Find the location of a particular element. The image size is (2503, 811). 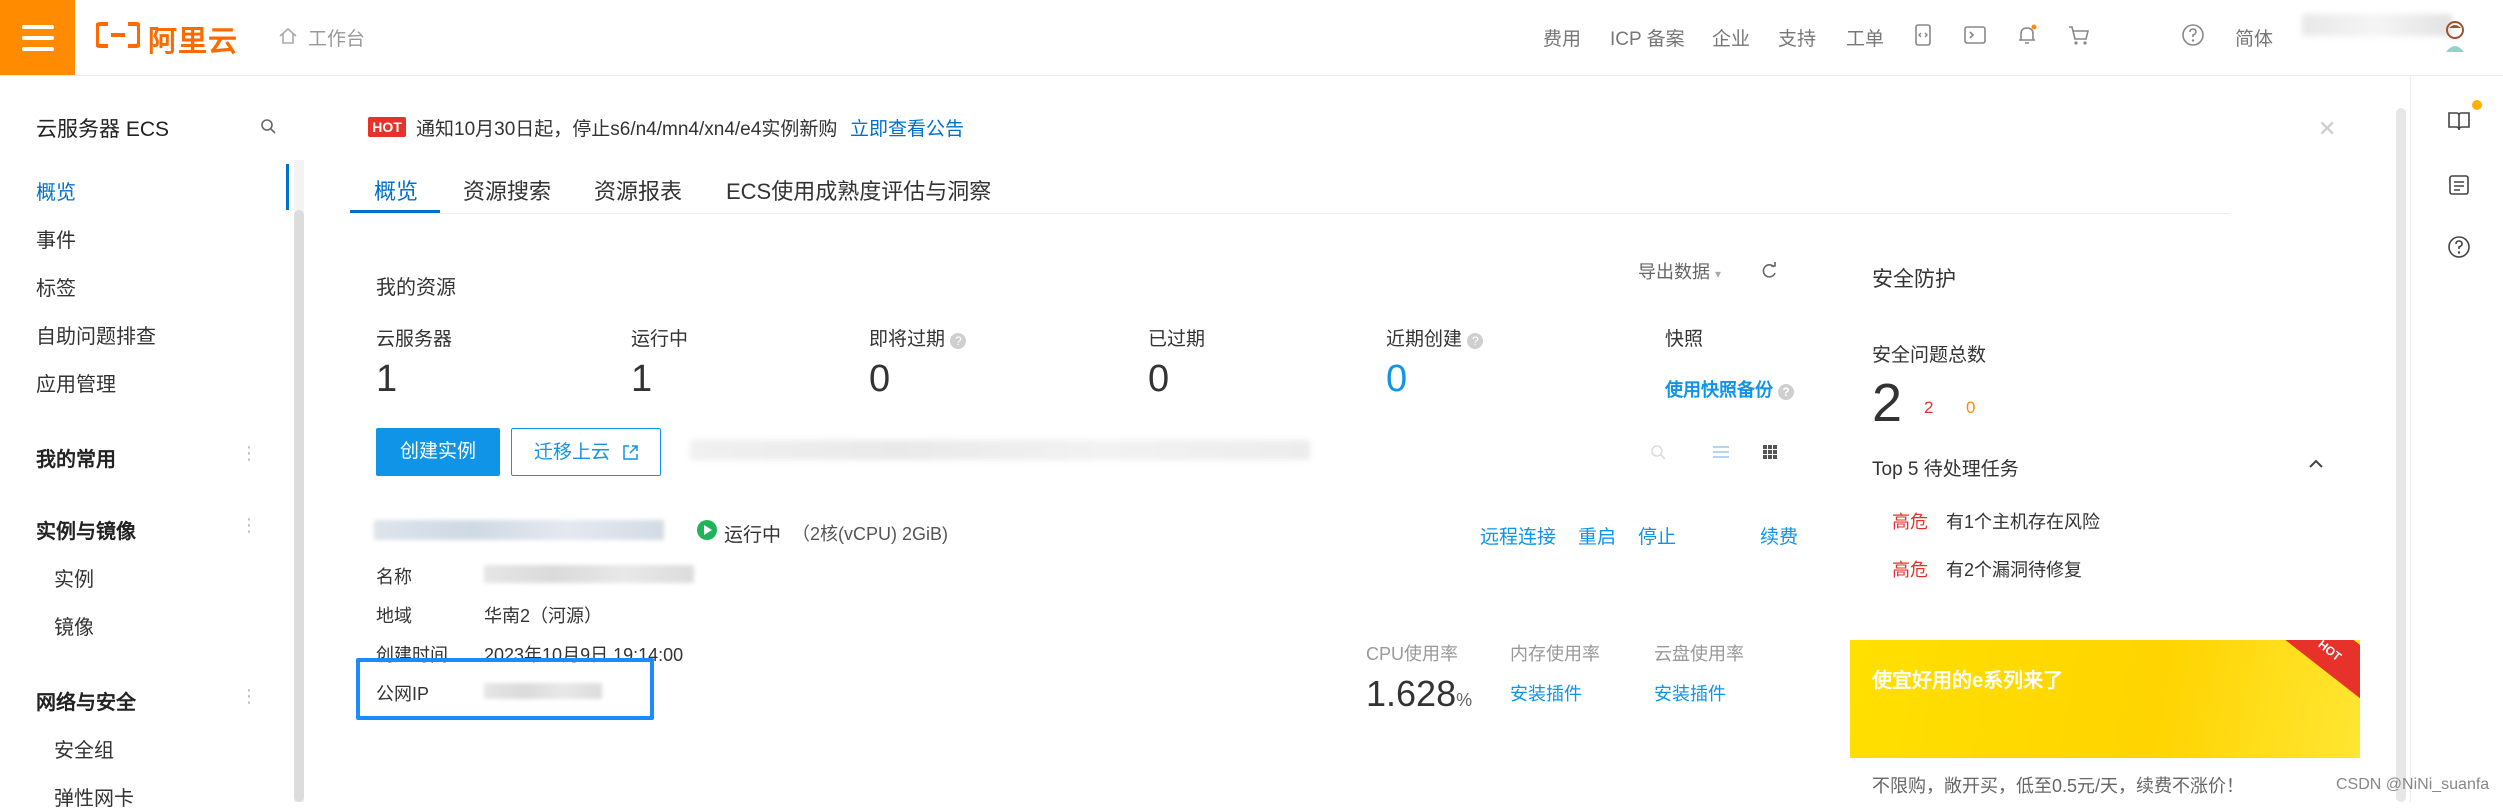

sidebar-item-app-management: 应用管理 is located at coordinates (76, 382).